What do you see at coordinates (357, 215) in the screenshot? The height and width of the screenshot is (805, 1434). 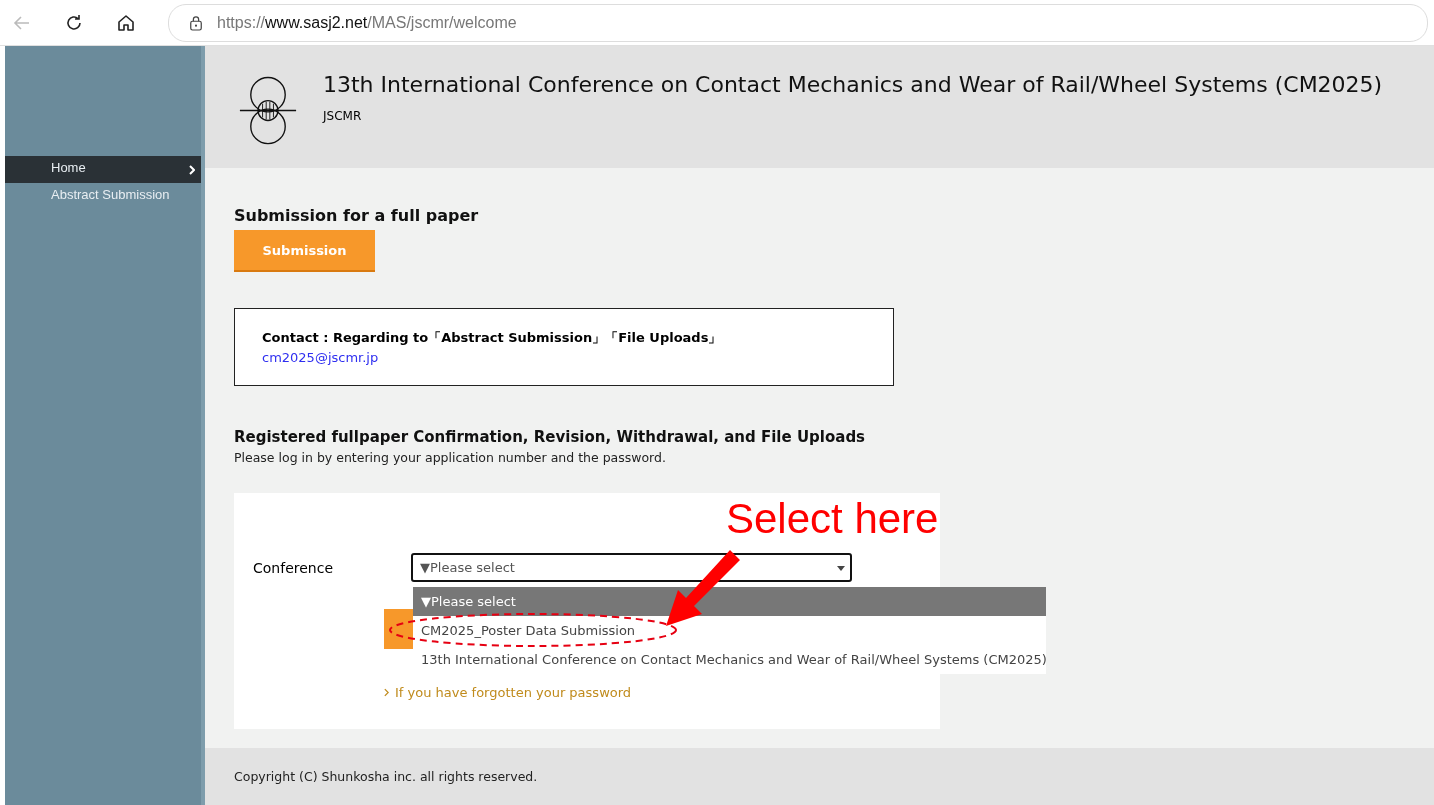 I see `section-heading: Submission for a full paper` at bounding box center [357, 215].